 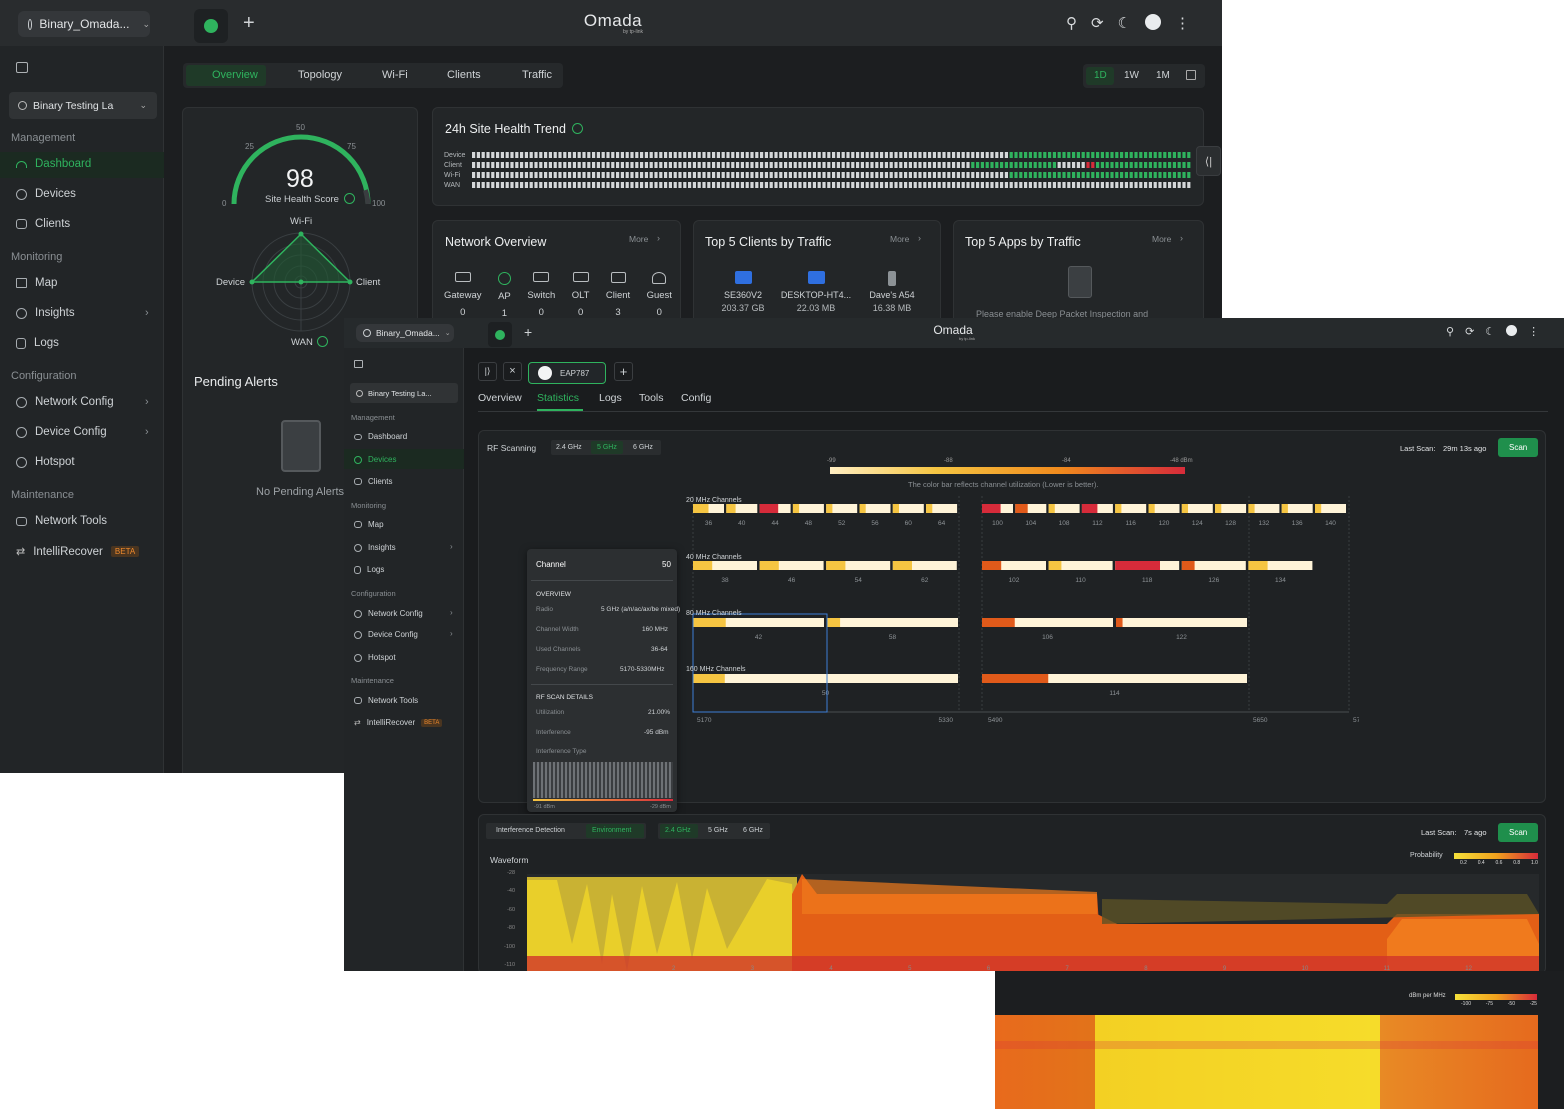 What do you see at coordinates (1208, 161) in the screenshot?
I see `collapse-panel-button: ⟨|` at bounding box center [1208, 161].